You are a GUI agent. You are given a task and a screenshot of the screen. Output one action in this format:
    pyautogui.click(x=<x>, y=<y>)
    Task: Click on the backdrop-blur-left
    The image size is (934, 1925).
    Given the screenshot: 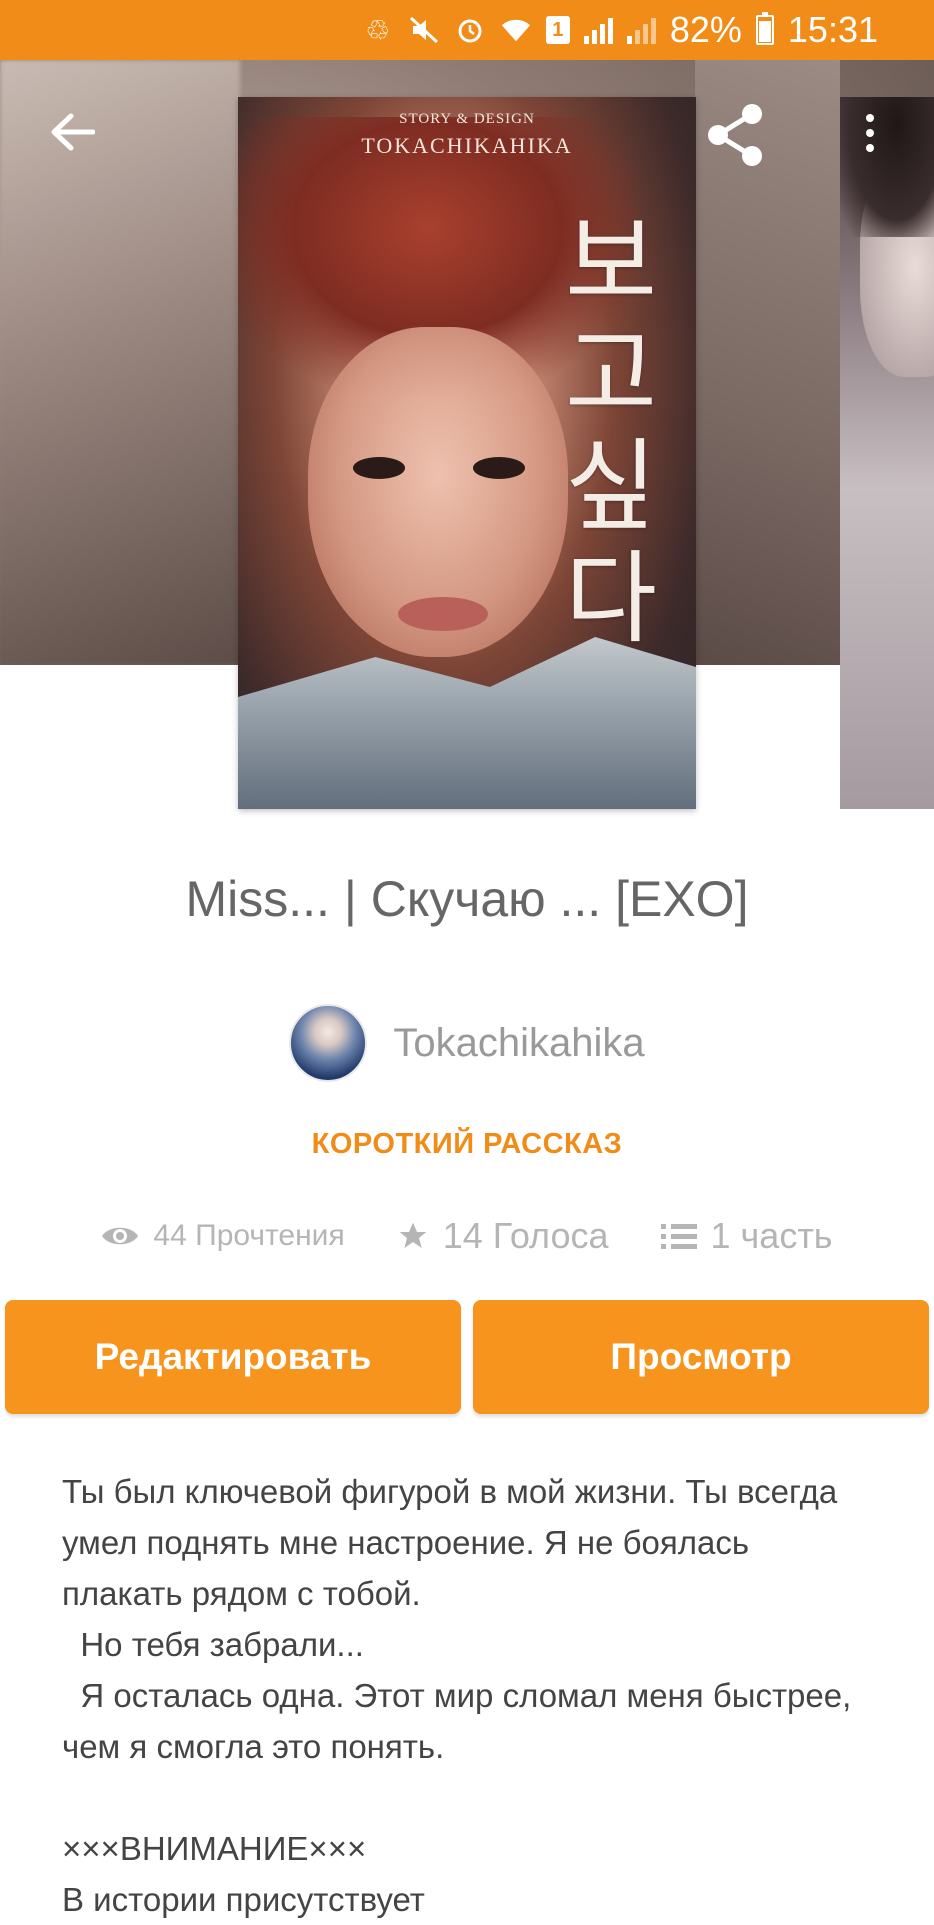 What is the action you would take?
    pyautogui.click(x=120, y=362)
    